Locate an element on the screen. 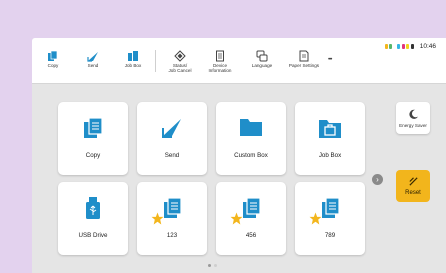 This screenshot has width=446, height=273. toolbar-device-information-button: Device Information is located at coordinates (220, 62).